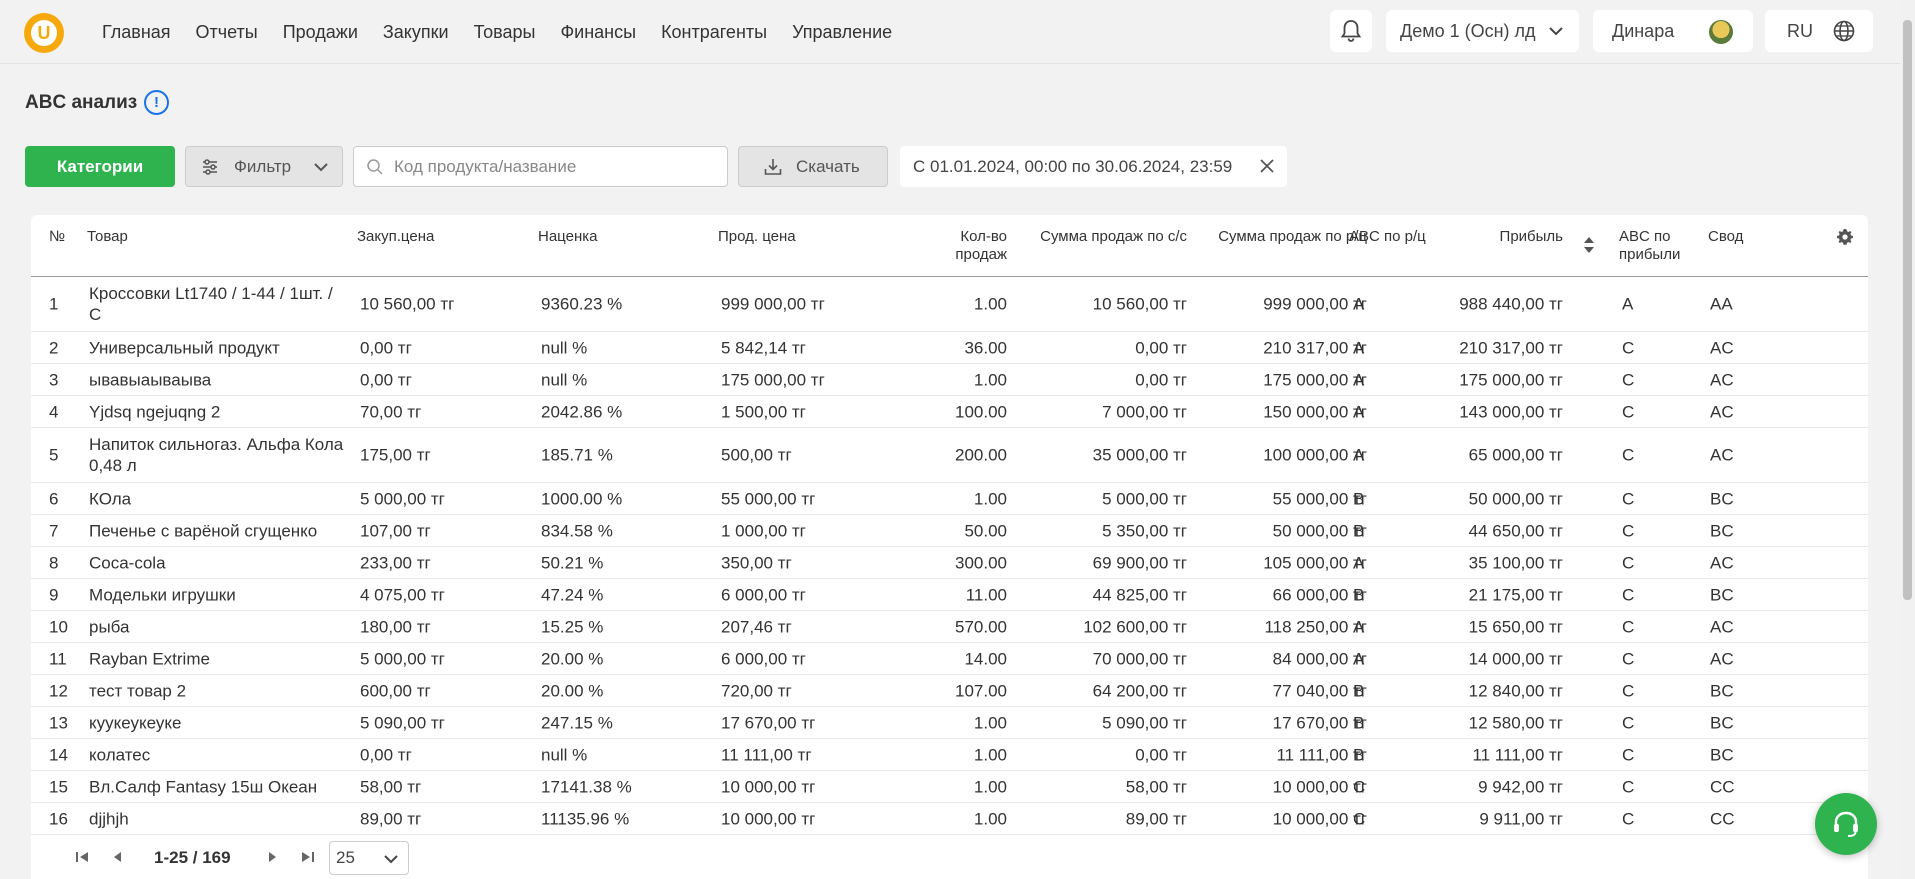 The width and height of the screenshot is (1915, 879). What do you see at coordinates (127, 562) in the screenshot?
I see `cell-product: Coca-cola` at bounding box center [127, 562].